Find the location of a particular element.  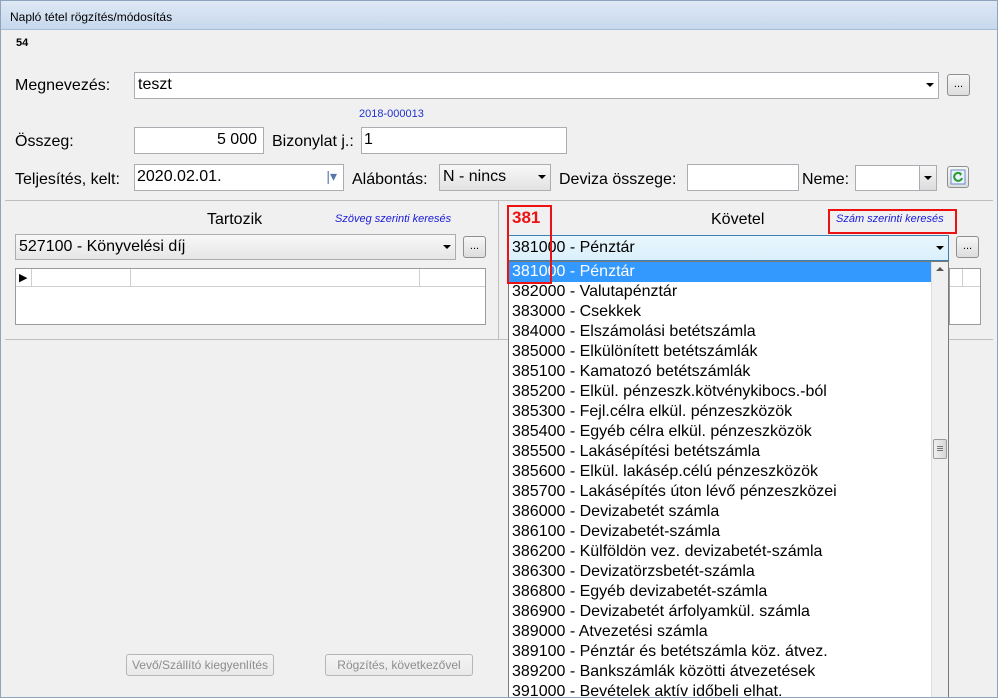

dropdown-item: 389000 - Atvezetési számla is located at coordinates (728, 632).